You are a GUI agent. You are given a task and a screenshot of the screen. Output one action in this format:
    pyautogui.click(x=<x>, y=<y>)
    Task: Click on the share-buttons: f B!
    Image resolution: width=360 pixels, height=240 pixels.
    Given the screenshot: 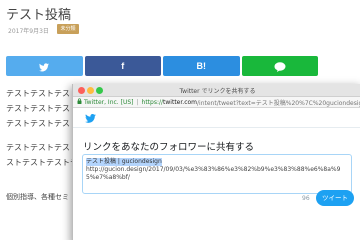 What is the action you would take?
    pyautogui.click(x=162, y=66)
    